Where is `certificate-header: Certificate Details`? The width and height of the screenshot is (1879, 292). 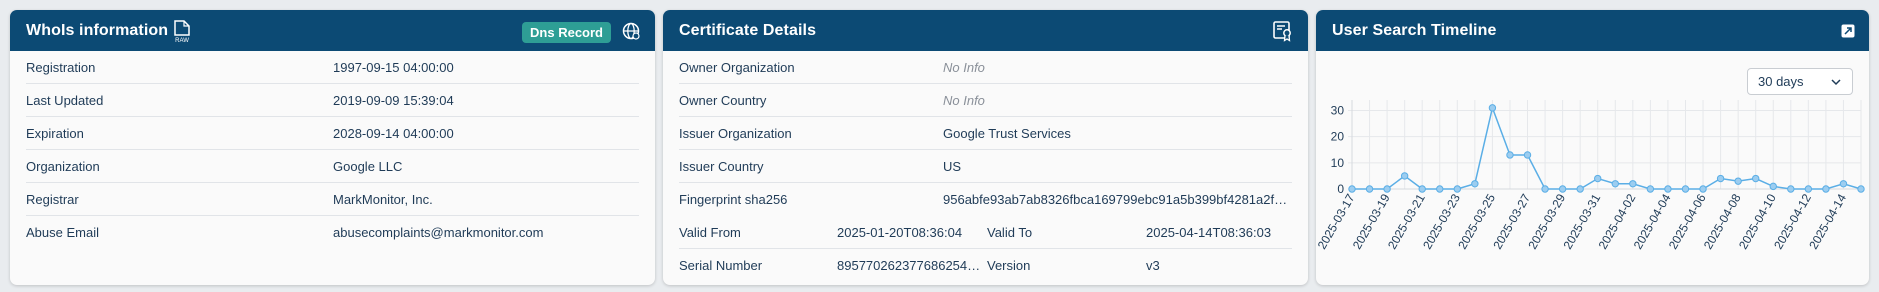 certificate-header: Certificate Details is located at coordinates (985, 30).